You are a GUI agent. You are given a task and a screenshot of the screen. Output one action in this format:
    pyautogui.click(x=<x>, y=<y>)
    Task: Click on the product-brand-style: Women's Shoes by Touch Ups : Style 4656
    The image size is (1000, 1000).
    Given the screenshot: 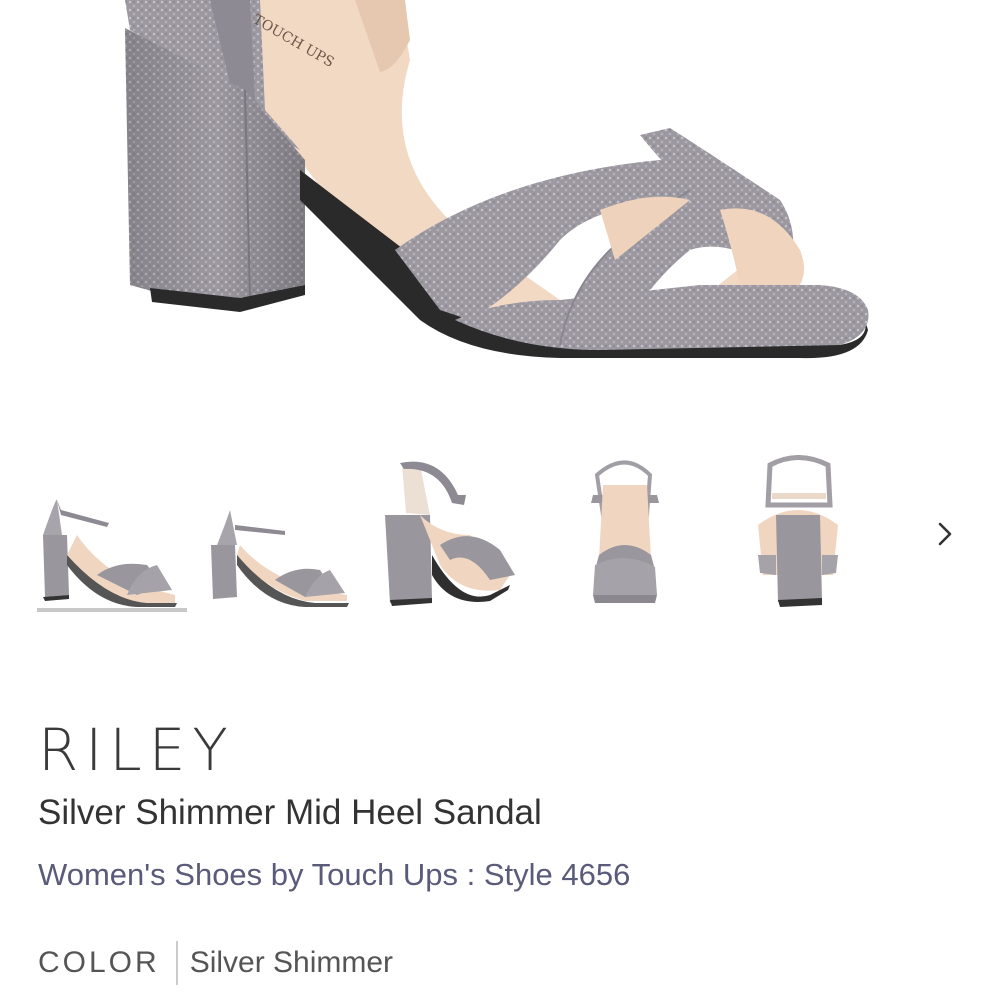 What is the action you would take?
    pyautogui.click(x=334, y=874)
    